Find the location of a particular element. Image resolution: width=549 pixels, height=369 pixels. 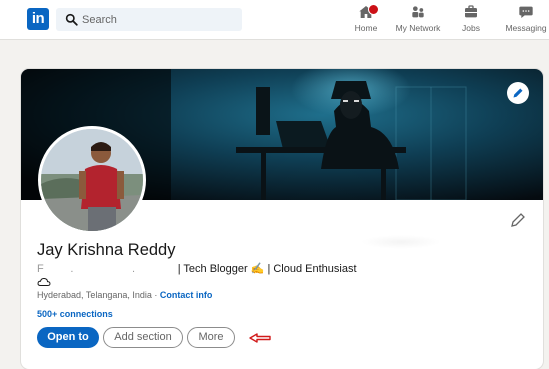

jobs-icon is located at coordinates (471, 11).